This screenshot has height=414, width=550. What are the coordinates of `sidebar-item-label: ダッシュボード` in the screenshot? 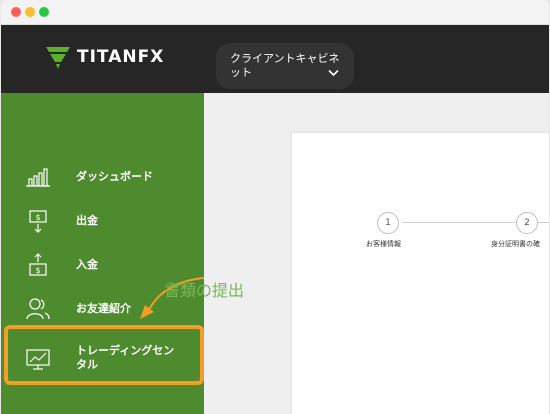 It's located at (114, 176).